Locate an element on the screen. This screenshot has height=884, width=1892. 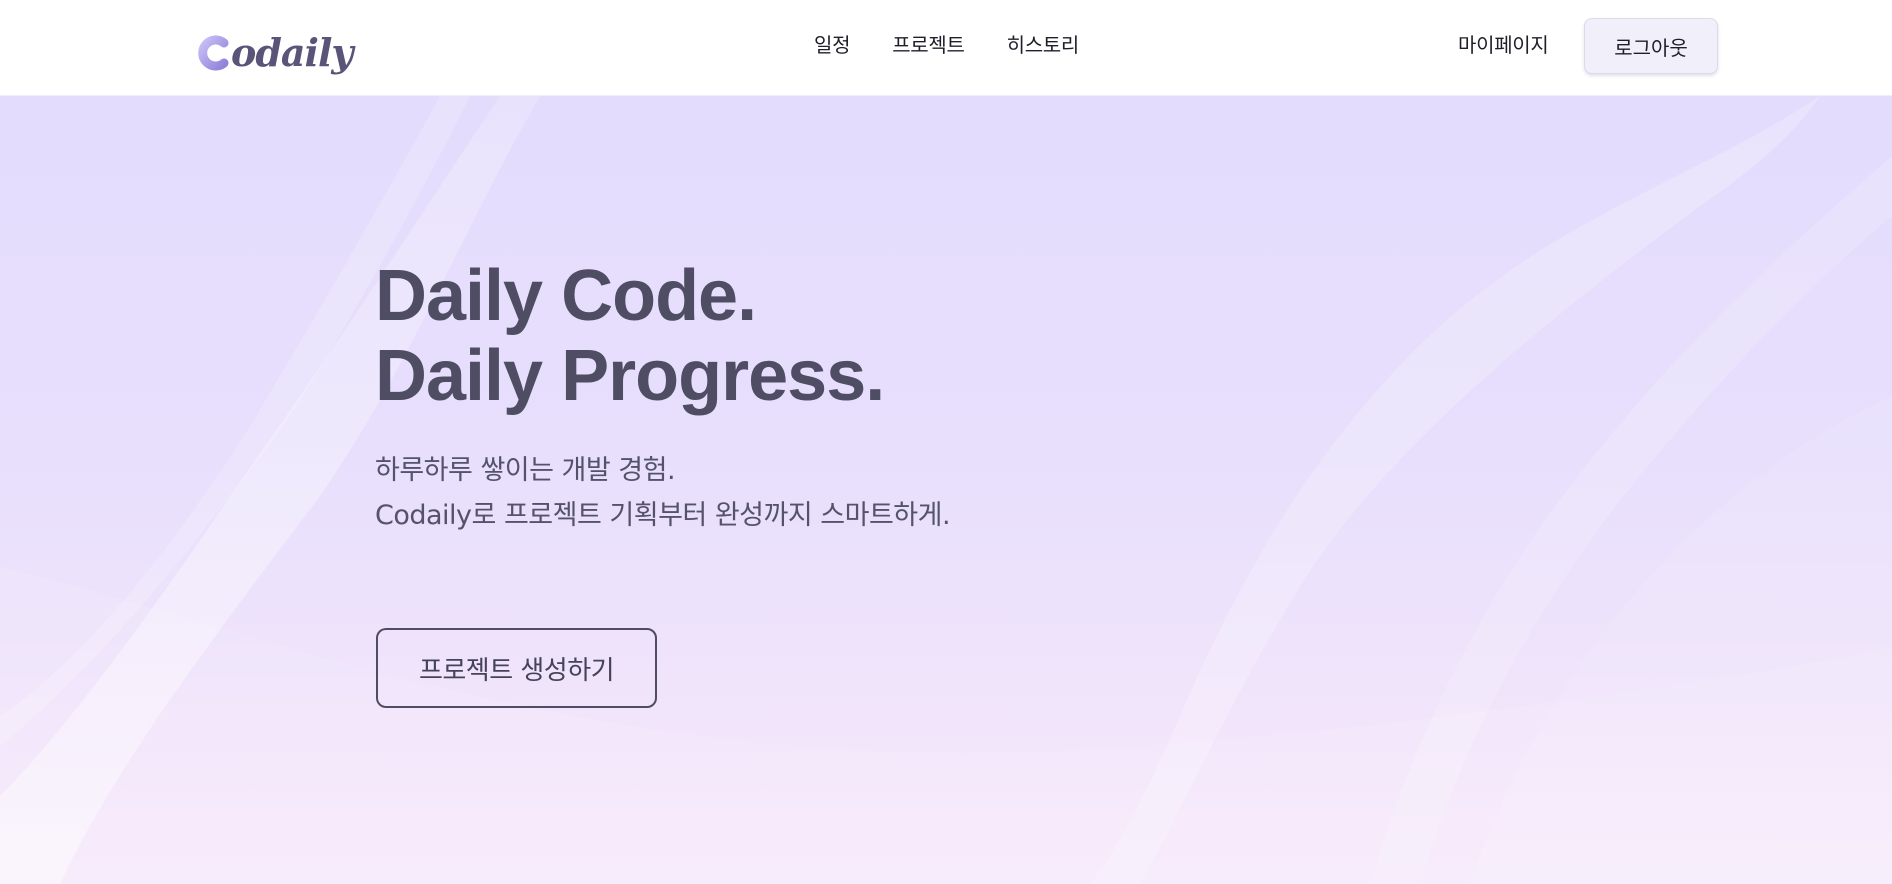
logout-button: 로그아웃 is located at coordinates (1651, 46).